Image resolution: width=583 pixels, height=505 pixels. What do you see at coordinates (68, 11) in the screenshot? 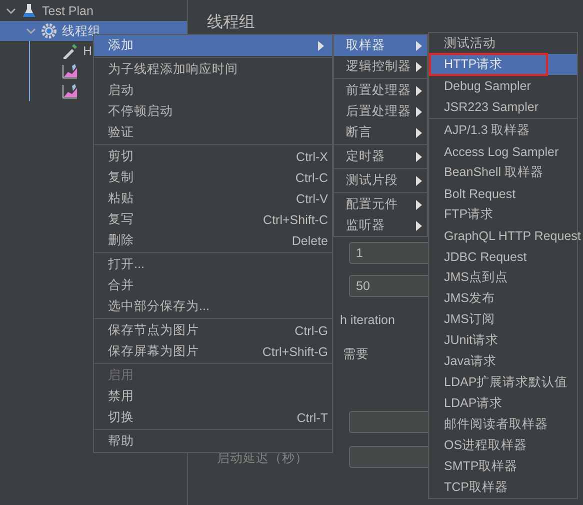
I see `tree-item: Test Plan` at bounding box center [68, 11].